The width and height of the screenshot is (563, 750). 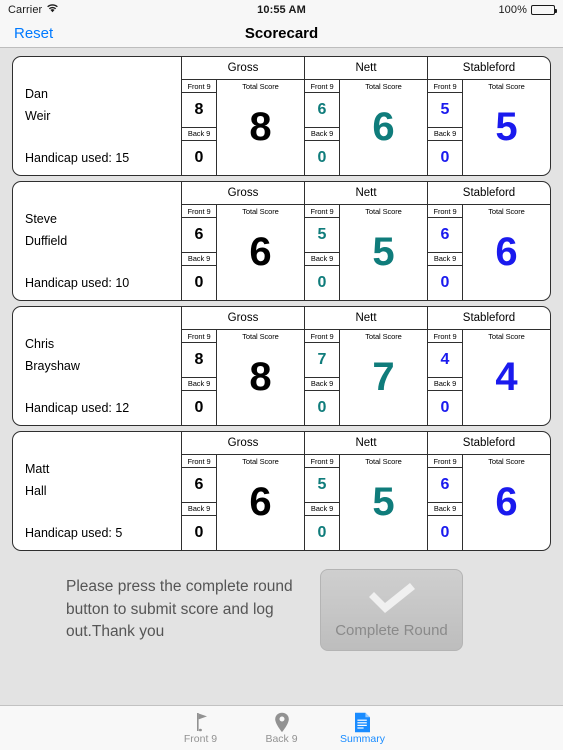 What do you see at coordinates (445, 359) in the screenshot?
I see `front-nine-value: 4` at bounding box center [445, 359].